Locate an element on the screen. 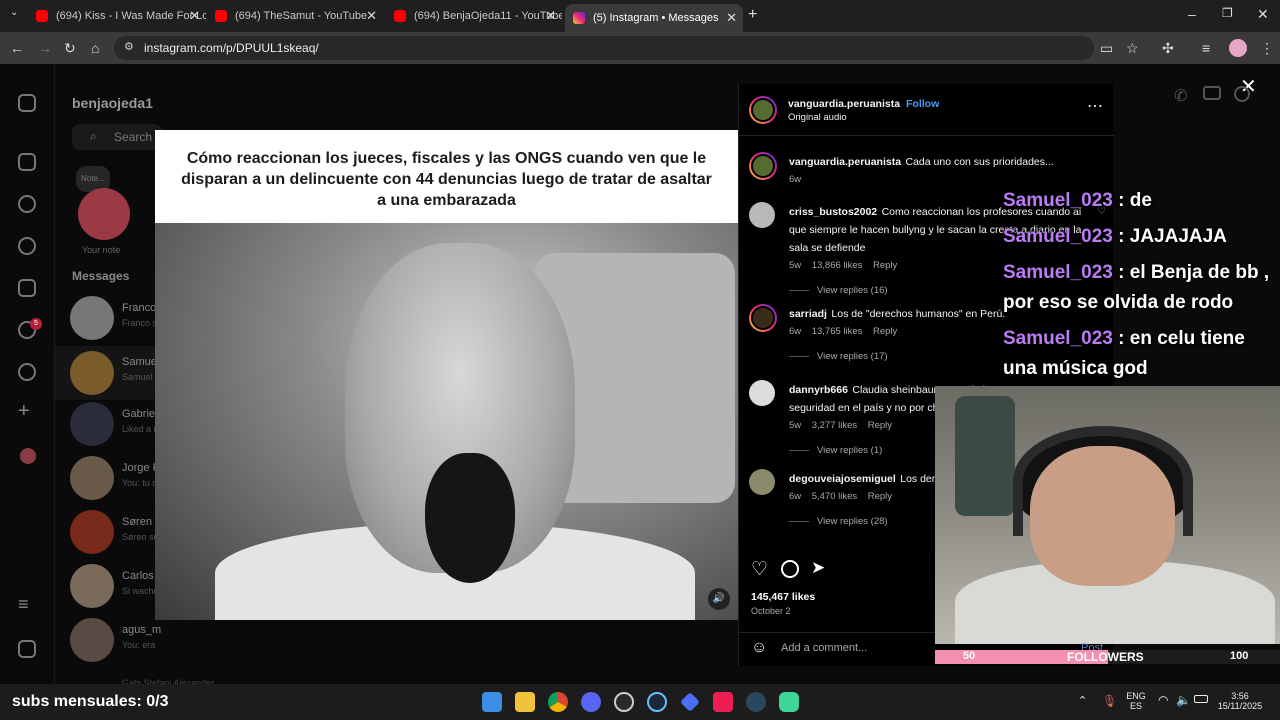 This screenshot has height=720, width=1280. more-options-icon: ⋯ is located at coordinates (1095, 106).